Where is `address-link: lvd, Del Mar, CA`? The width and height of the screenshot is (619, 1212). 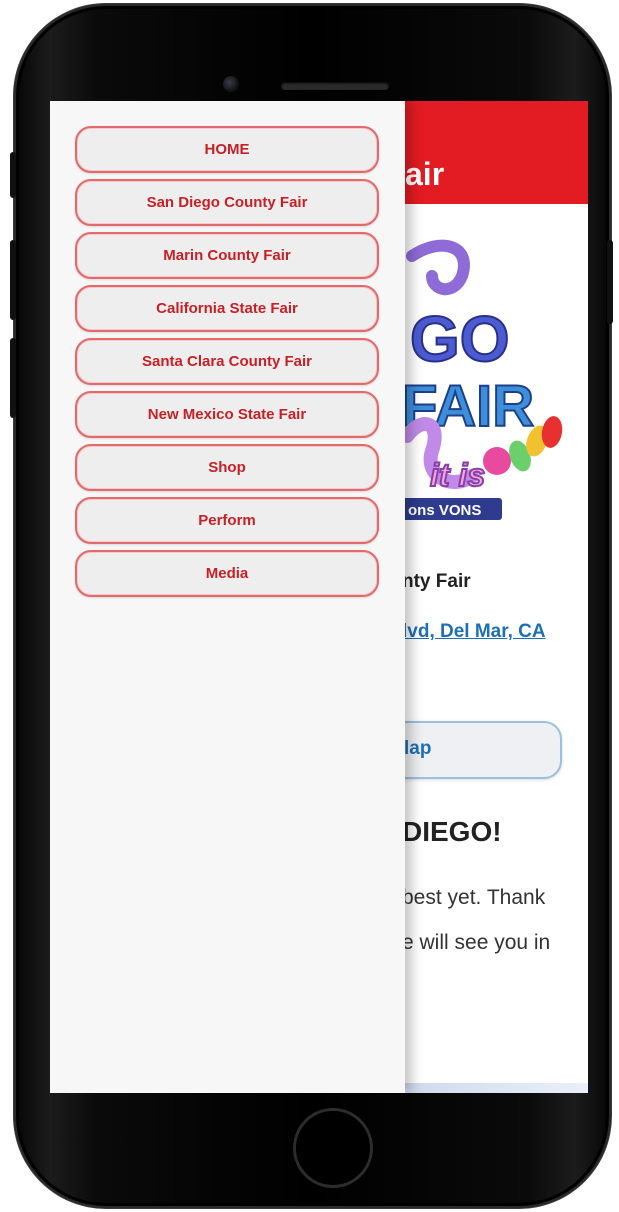 address-link: lvd, Del Mar, CA is located at coordinates (474, 632).